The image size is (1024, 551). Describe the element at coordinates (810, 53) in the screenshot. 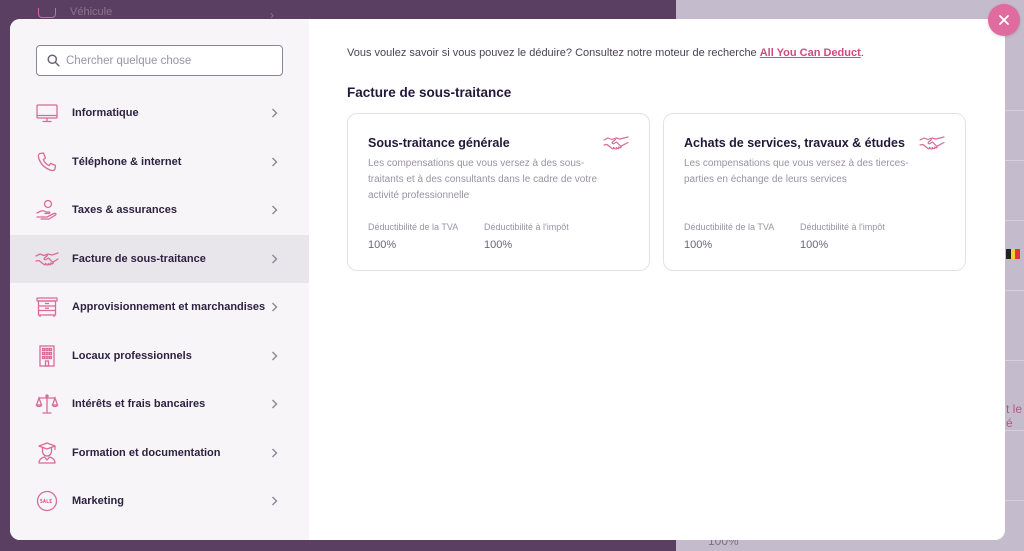

I see `all-you-can-deduct-link: All You Can Deduct` at that location.